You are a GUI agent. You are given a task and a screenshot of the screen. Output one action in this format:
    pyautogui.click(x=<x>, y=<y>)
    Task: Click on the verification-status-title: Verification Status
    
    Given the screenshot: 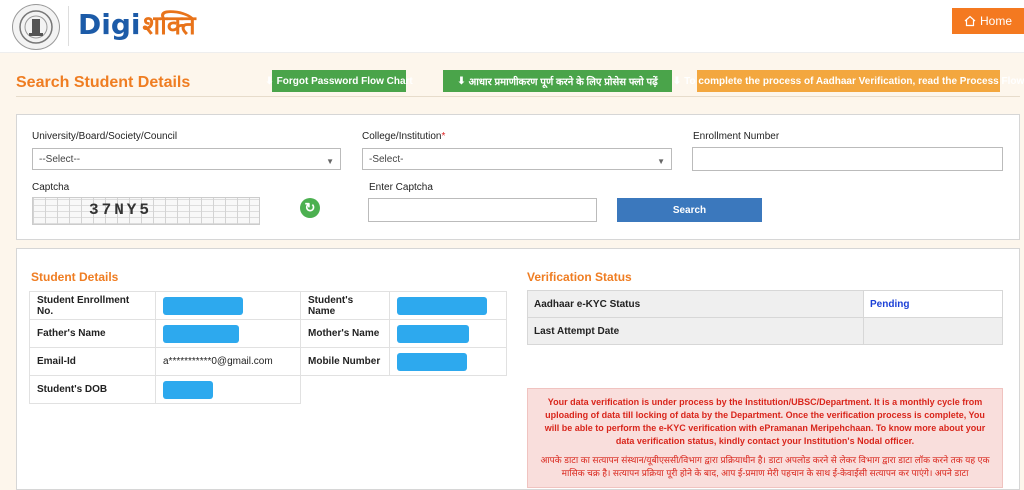 What is the action you would take?
    pyautogui.click(x=579, y=277)
    